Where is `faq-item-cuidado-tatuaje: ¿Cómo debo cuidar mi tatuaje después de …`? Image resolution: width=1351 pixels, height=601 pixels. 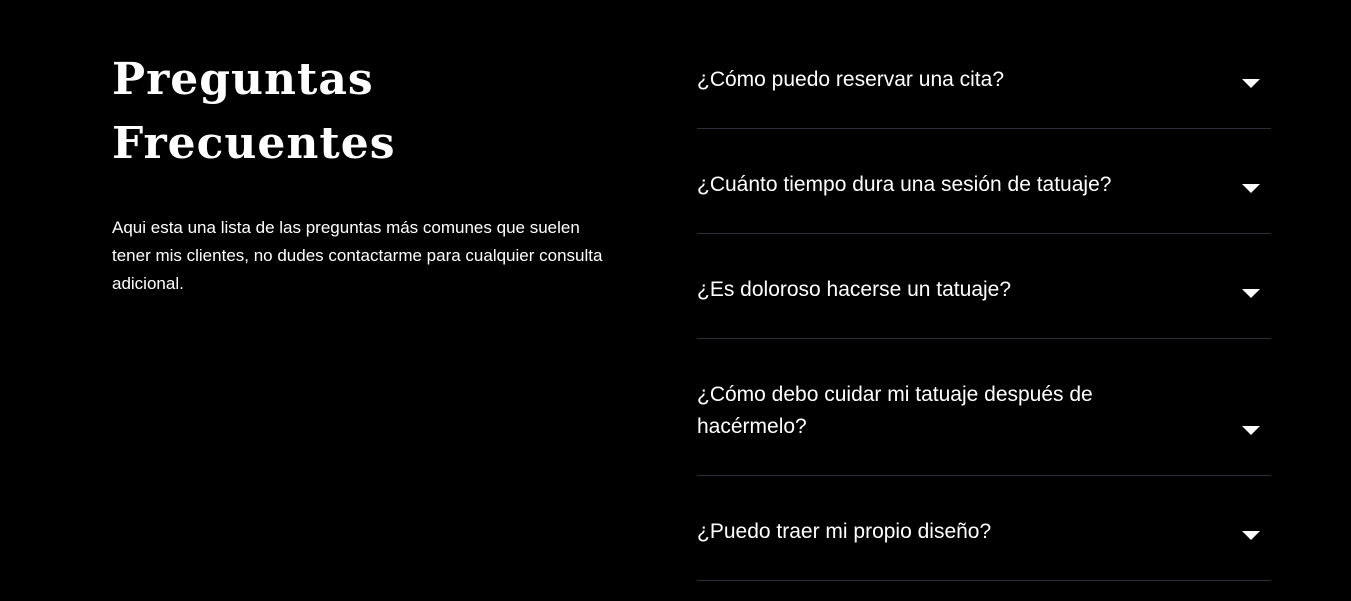 faq-item-cuidado-tatuaje: ¿Cómo debo cuidar mi tatuaje después de … is located at coordinates (984, 407).